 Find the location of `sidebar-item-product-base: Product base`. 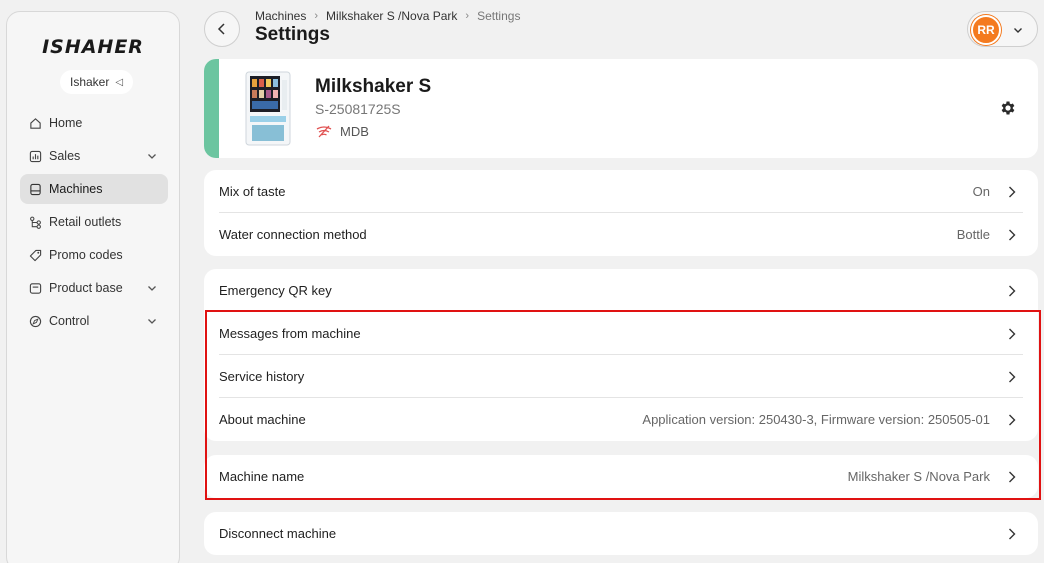

sidebar-item-product-base: Product base is located at coordinates (94, 288).